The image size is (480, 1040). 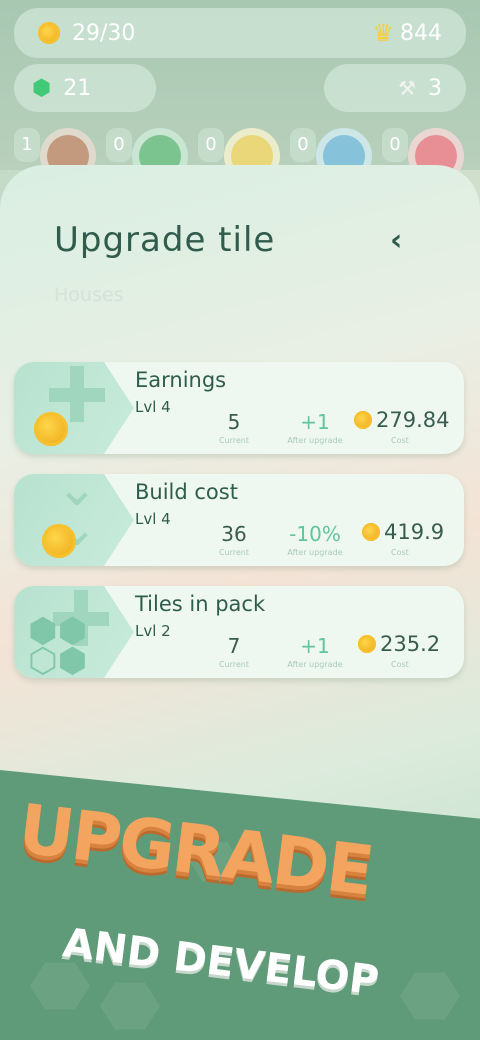 What do you see at coordinates (234, 651) in the screenshot?
I see `current-value: 7 Current` at bounding box center [234, 651].